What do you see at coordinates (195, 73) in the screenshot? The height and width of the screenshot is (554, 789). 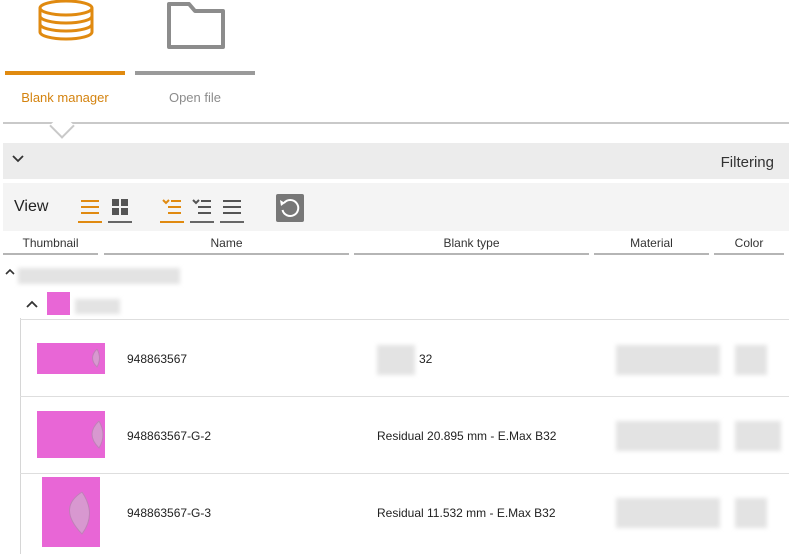 I see `tab-inactive-indicator` at bounding box center [195, 73].